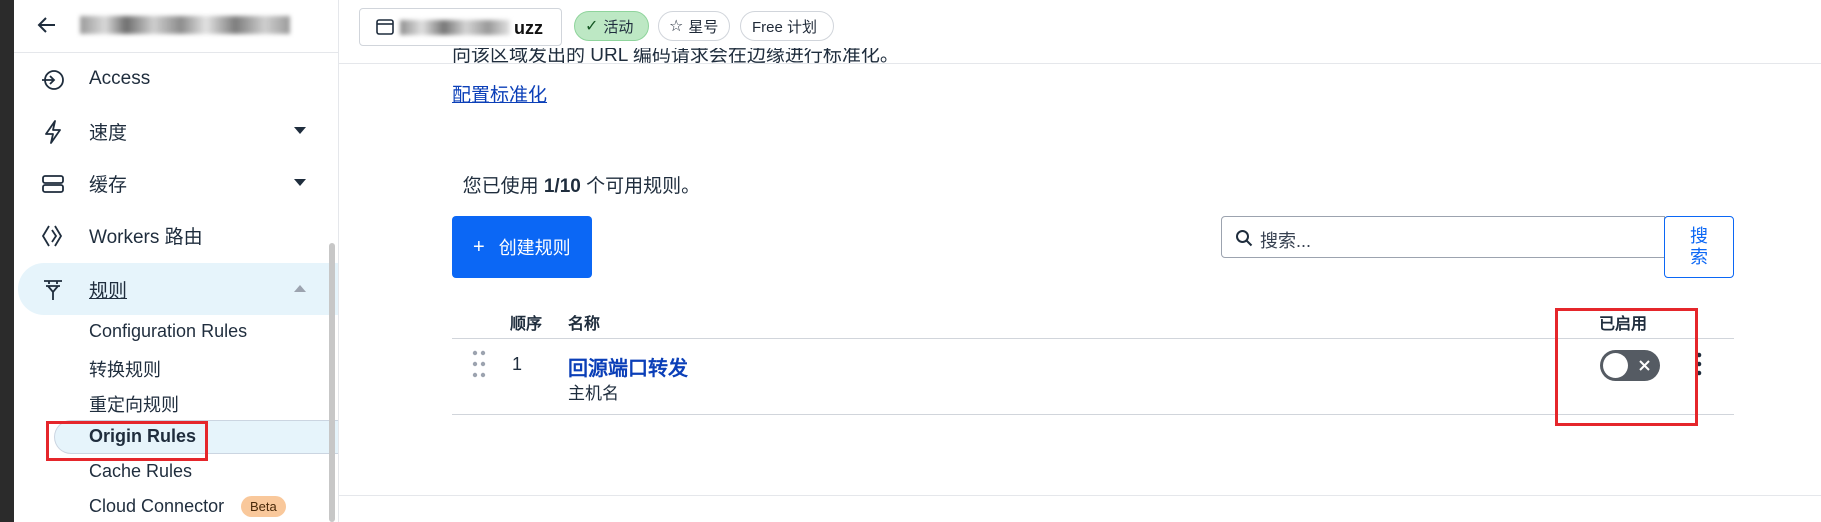 The image size is (1821, 522). What do you see at coordinates (1080, 495) in the screenshot?
I see `footer-divider` at bounding box center [1080, 495].